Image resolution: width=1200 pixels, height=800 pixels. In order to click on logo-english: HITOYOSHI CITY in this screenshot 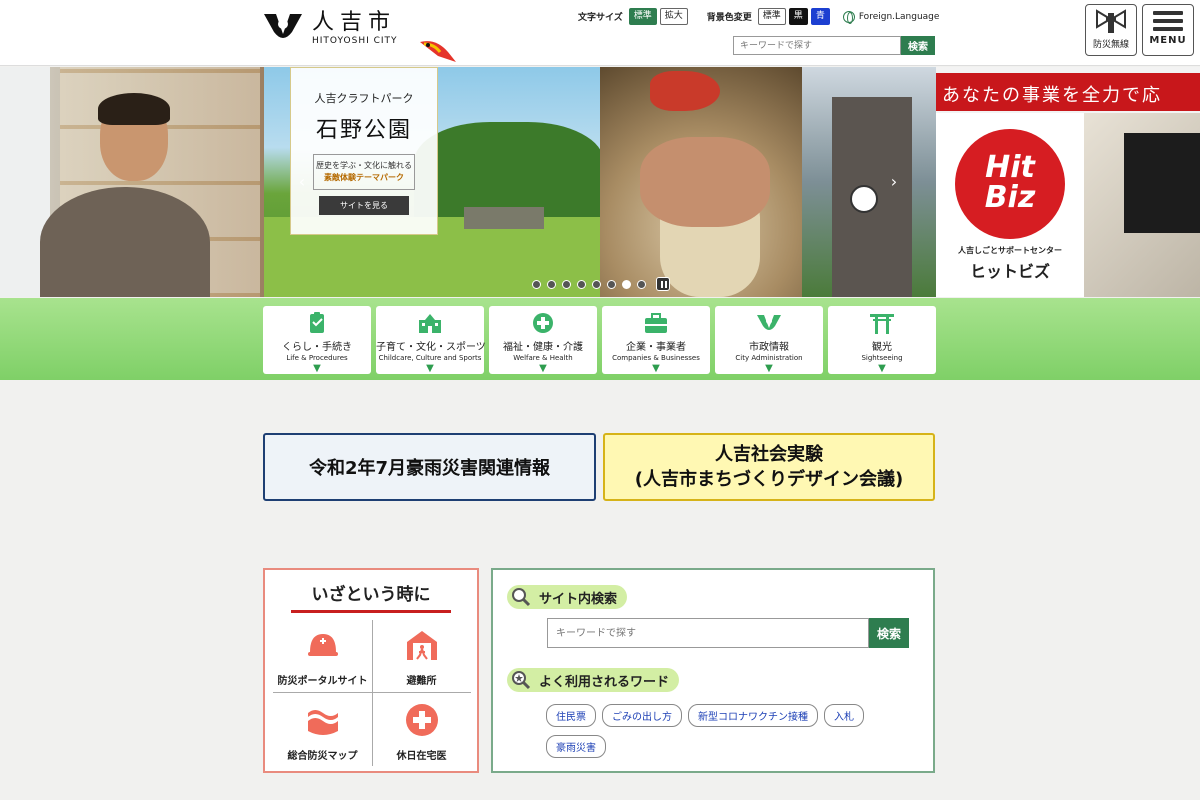, I will do `click(355, 41)`.